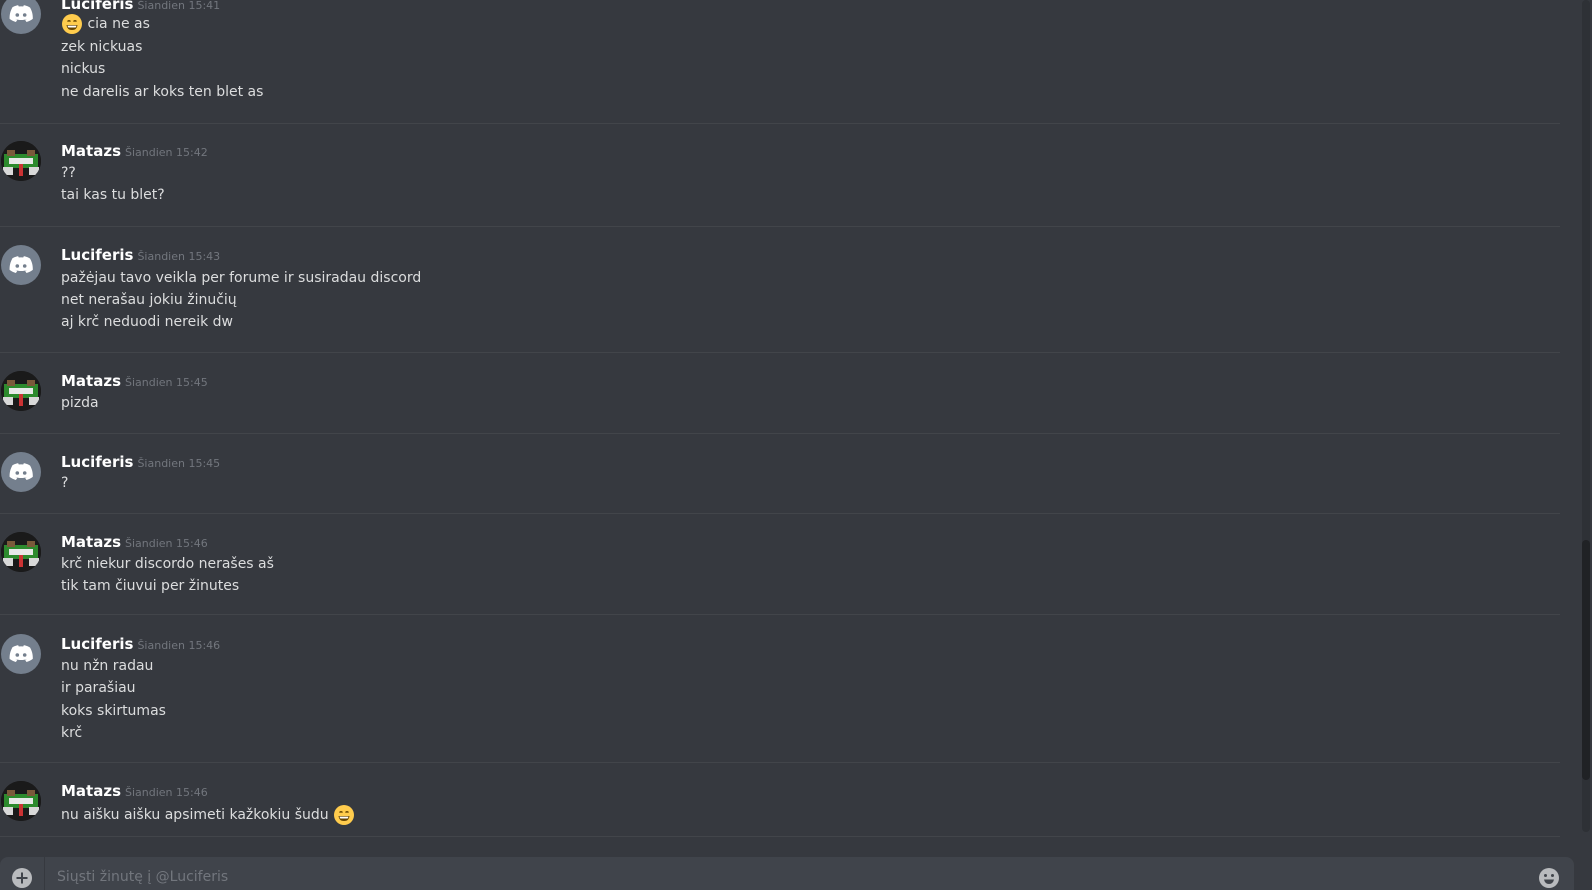  I want to click on message-line: koks skirtumas, so click(113, 711).